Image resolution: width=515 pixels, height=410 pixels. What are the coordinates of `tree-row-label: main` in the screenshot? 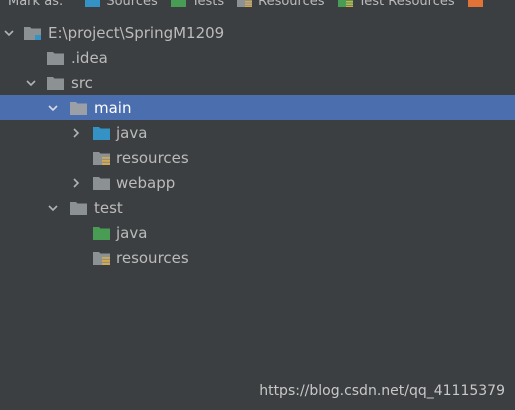 It's located at (113, 107).